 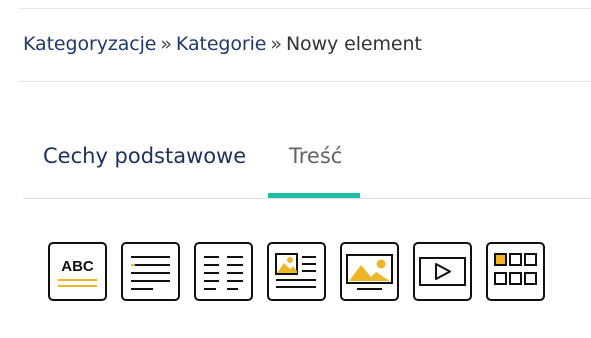 I want to click on breadcrumb-link-kategoryzacje: Kategoryzacje, so click(x=89, y=44).